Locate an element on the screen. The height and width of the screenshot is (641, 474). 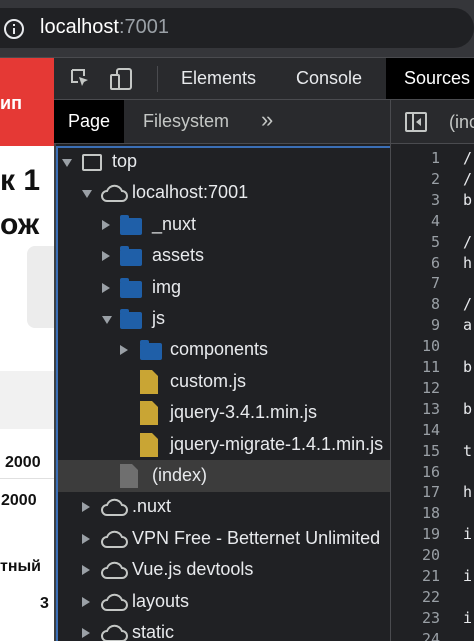
line-number: 1 is located at coordinates (435, 158).